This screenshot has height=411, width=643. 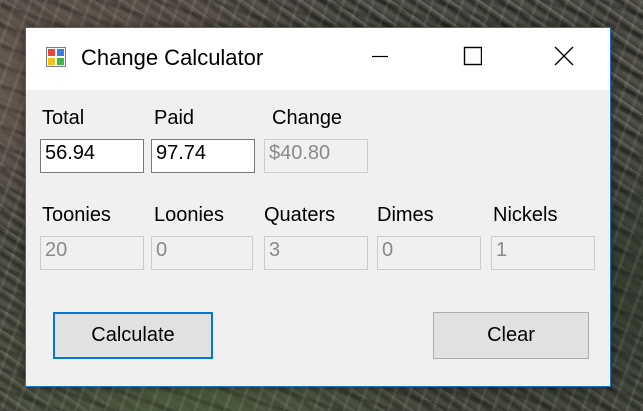 I want to click on total-label: Total, so click(x=63, y=118).